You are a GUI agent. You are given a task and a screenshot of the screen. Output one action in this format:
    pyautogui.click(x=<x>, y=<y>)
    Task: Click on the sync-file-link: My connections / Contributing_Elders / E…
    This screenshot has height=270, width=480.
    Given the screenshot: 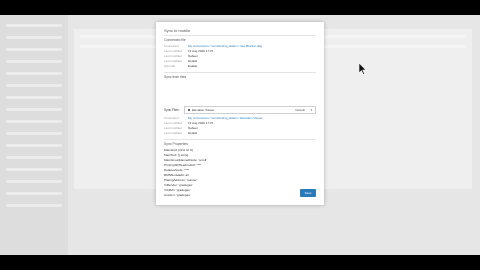 What is the action you would take?
    pyautogui.click(x=225, y=118)
    